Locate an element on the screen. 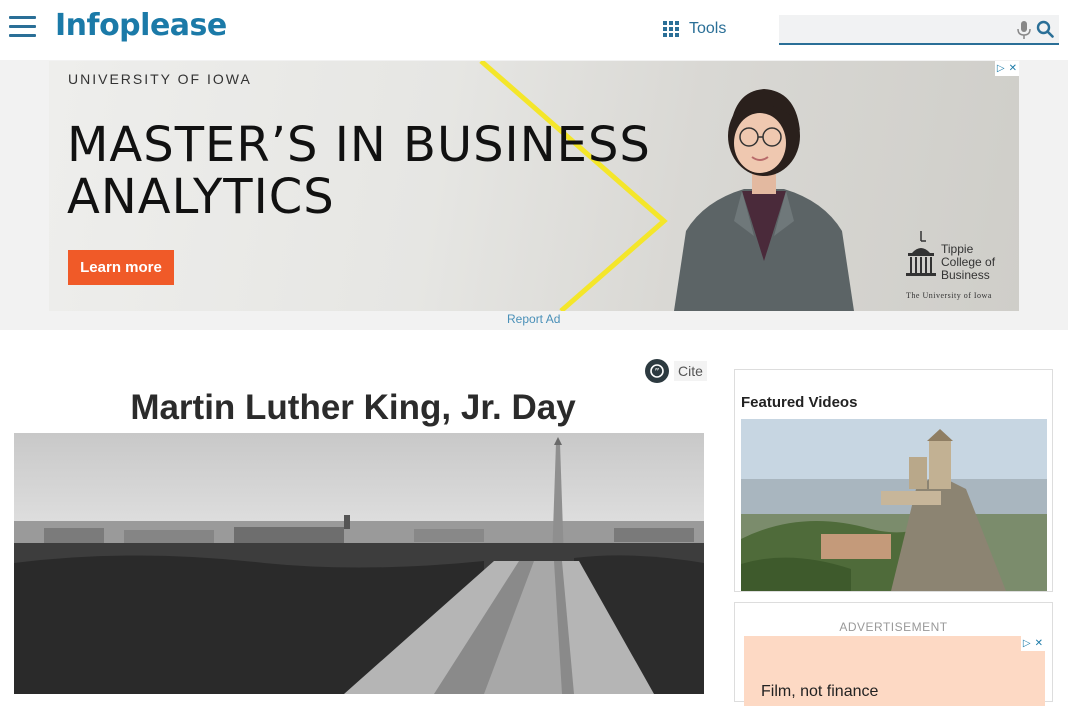 This screenshot has width=1068, height=706. search-bar is located at coordinates (919, 30).